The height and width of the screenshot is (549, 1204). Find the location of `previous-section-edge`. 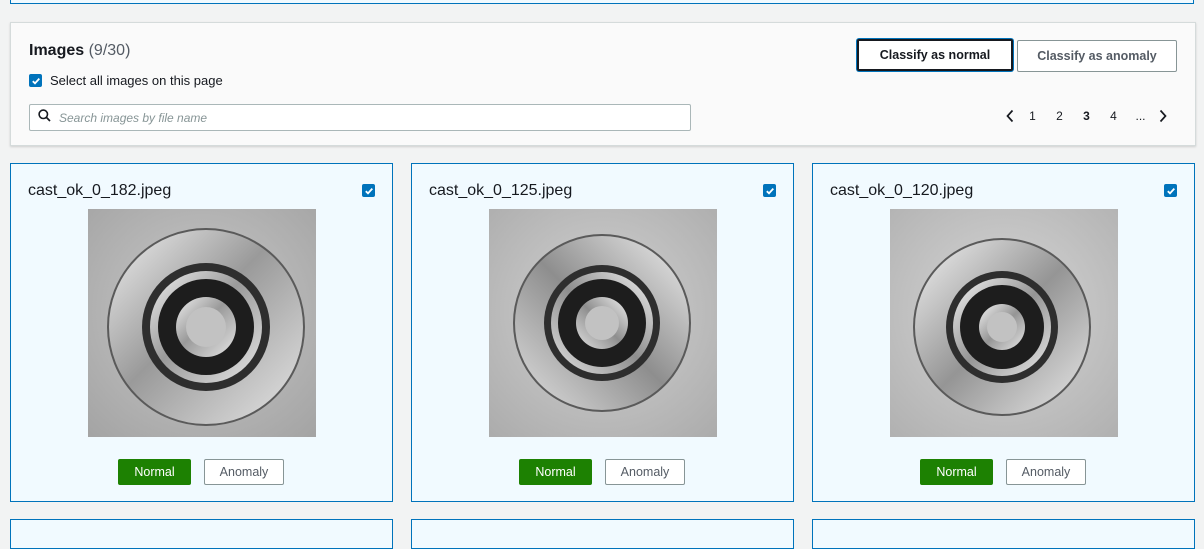

previous-section-edge is located at coordinates (602, 2).